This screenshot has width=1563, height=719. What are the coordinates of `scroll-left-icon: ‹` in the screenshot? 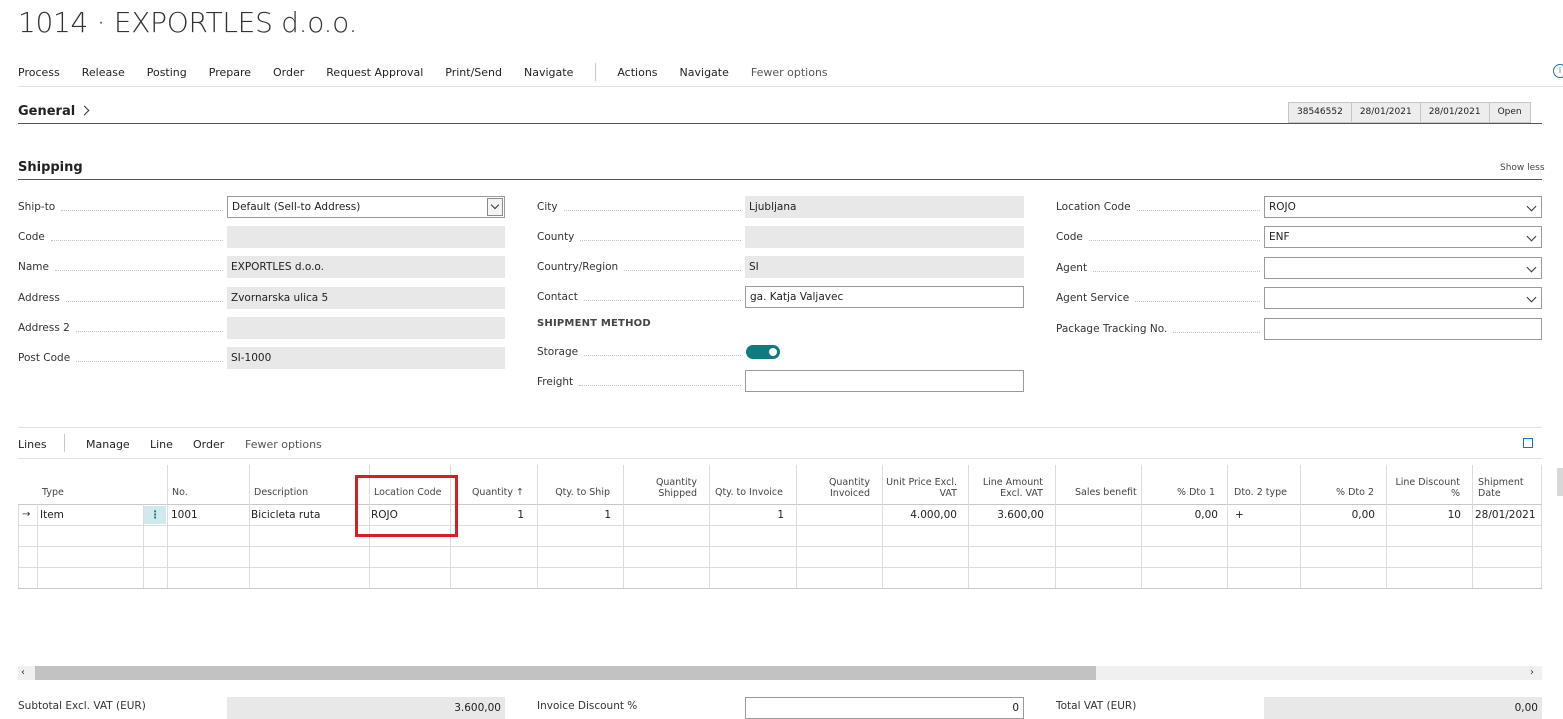 It's located at (23, 673).